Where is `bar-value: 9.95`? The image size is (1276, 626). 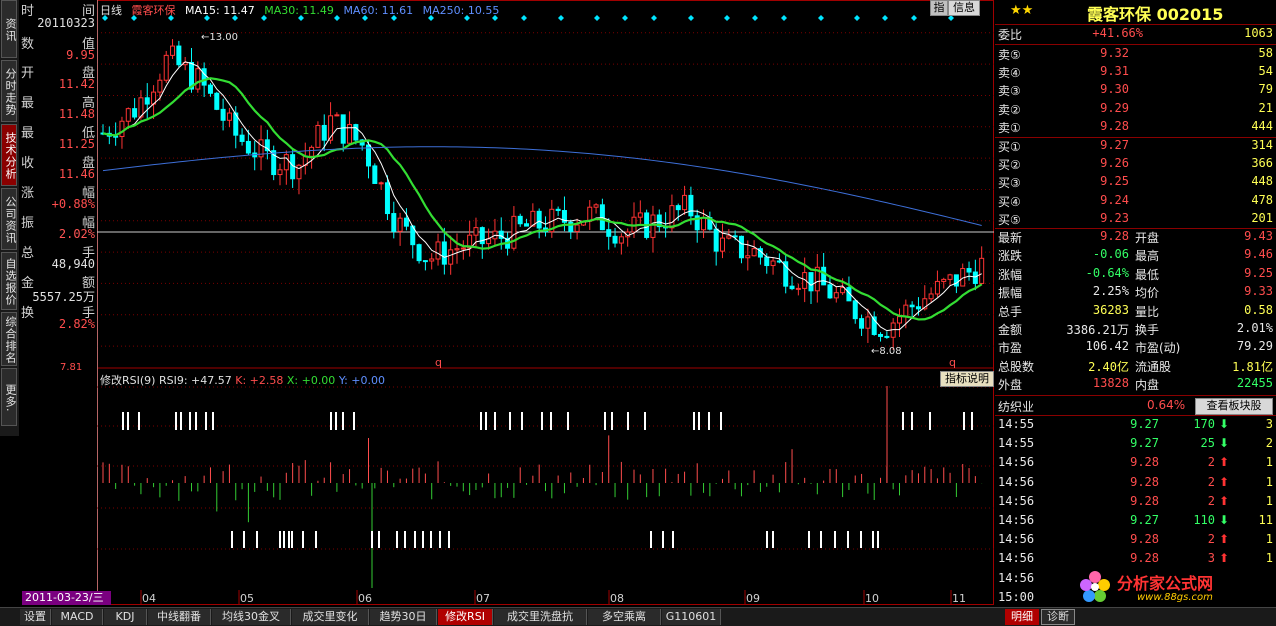 bar-value: 9.95 is located at coordinates (80, 55).